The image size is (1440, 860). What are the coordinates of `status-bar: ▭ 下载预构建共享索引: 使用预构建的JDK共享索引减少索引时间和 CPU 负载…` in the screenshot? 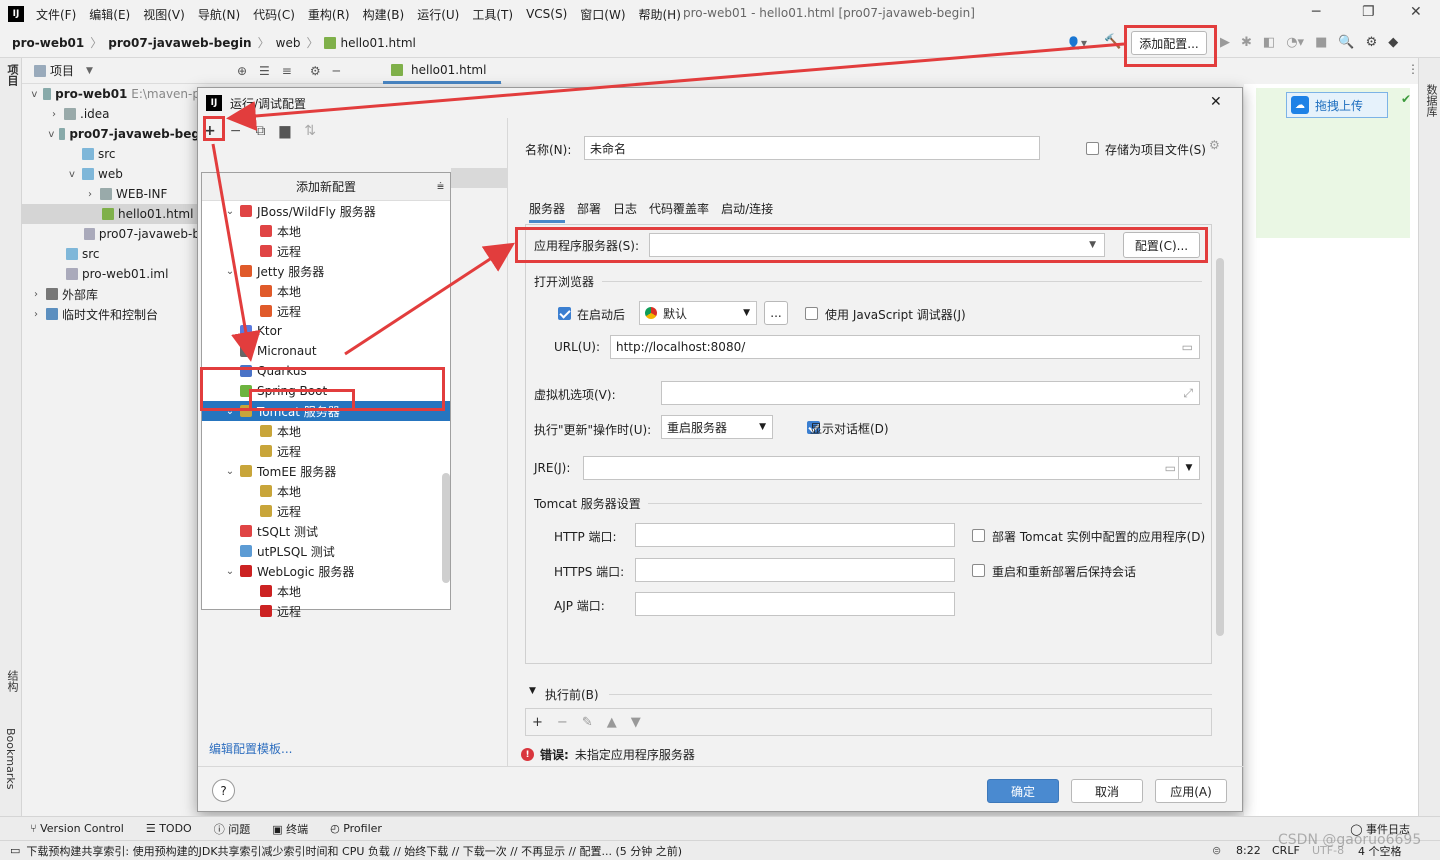 It's located at (720, 850).